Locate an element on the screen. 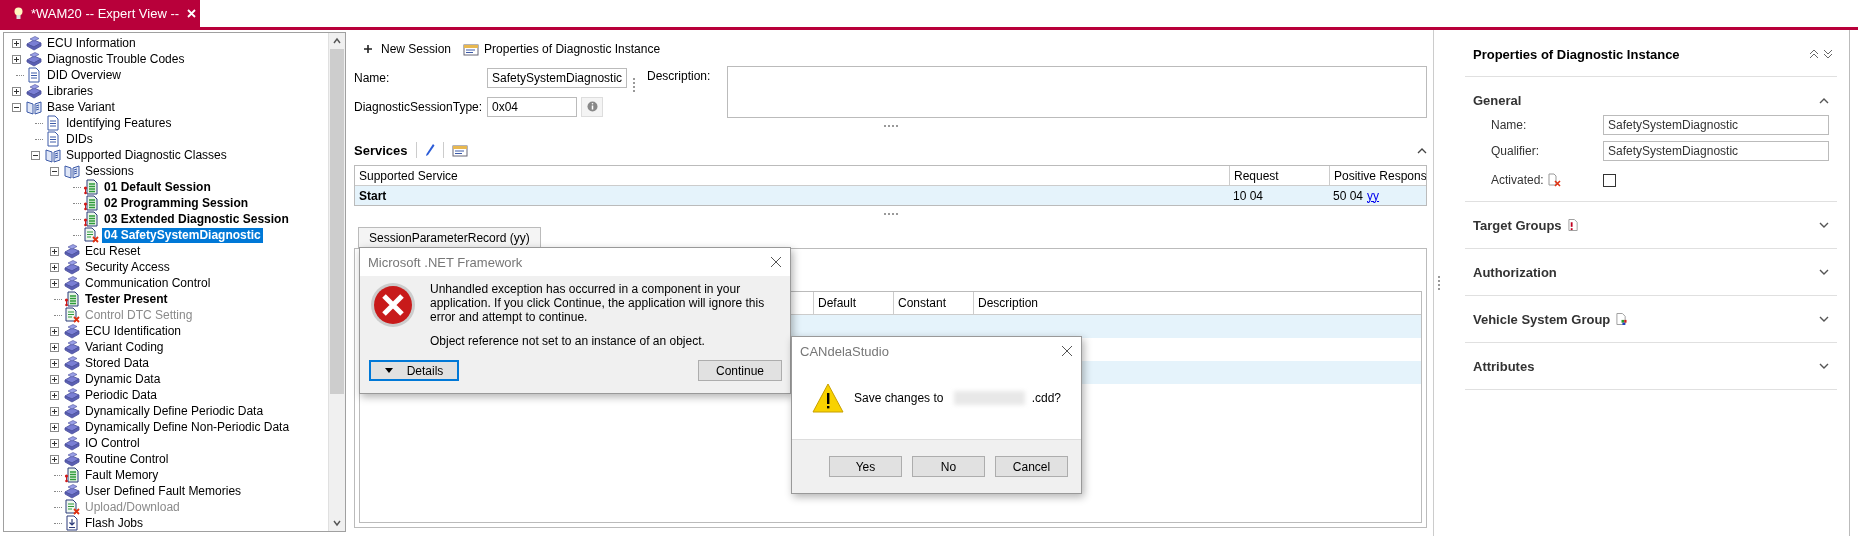  tree-item: 02 Programming Session is located at coordinates (176, 203).